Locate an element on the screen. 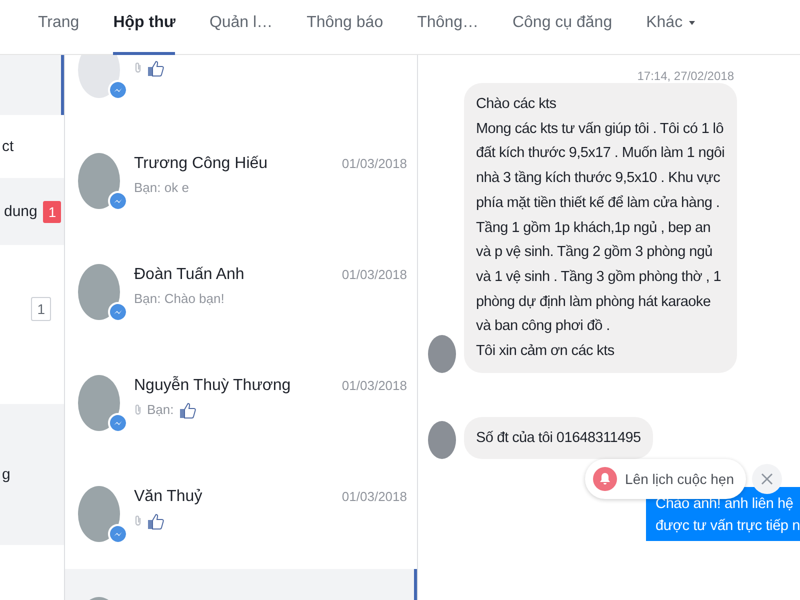 The width and height of the screenshot is (800, 600). sidebar-item: 1 is located at coordinates (32, 324).